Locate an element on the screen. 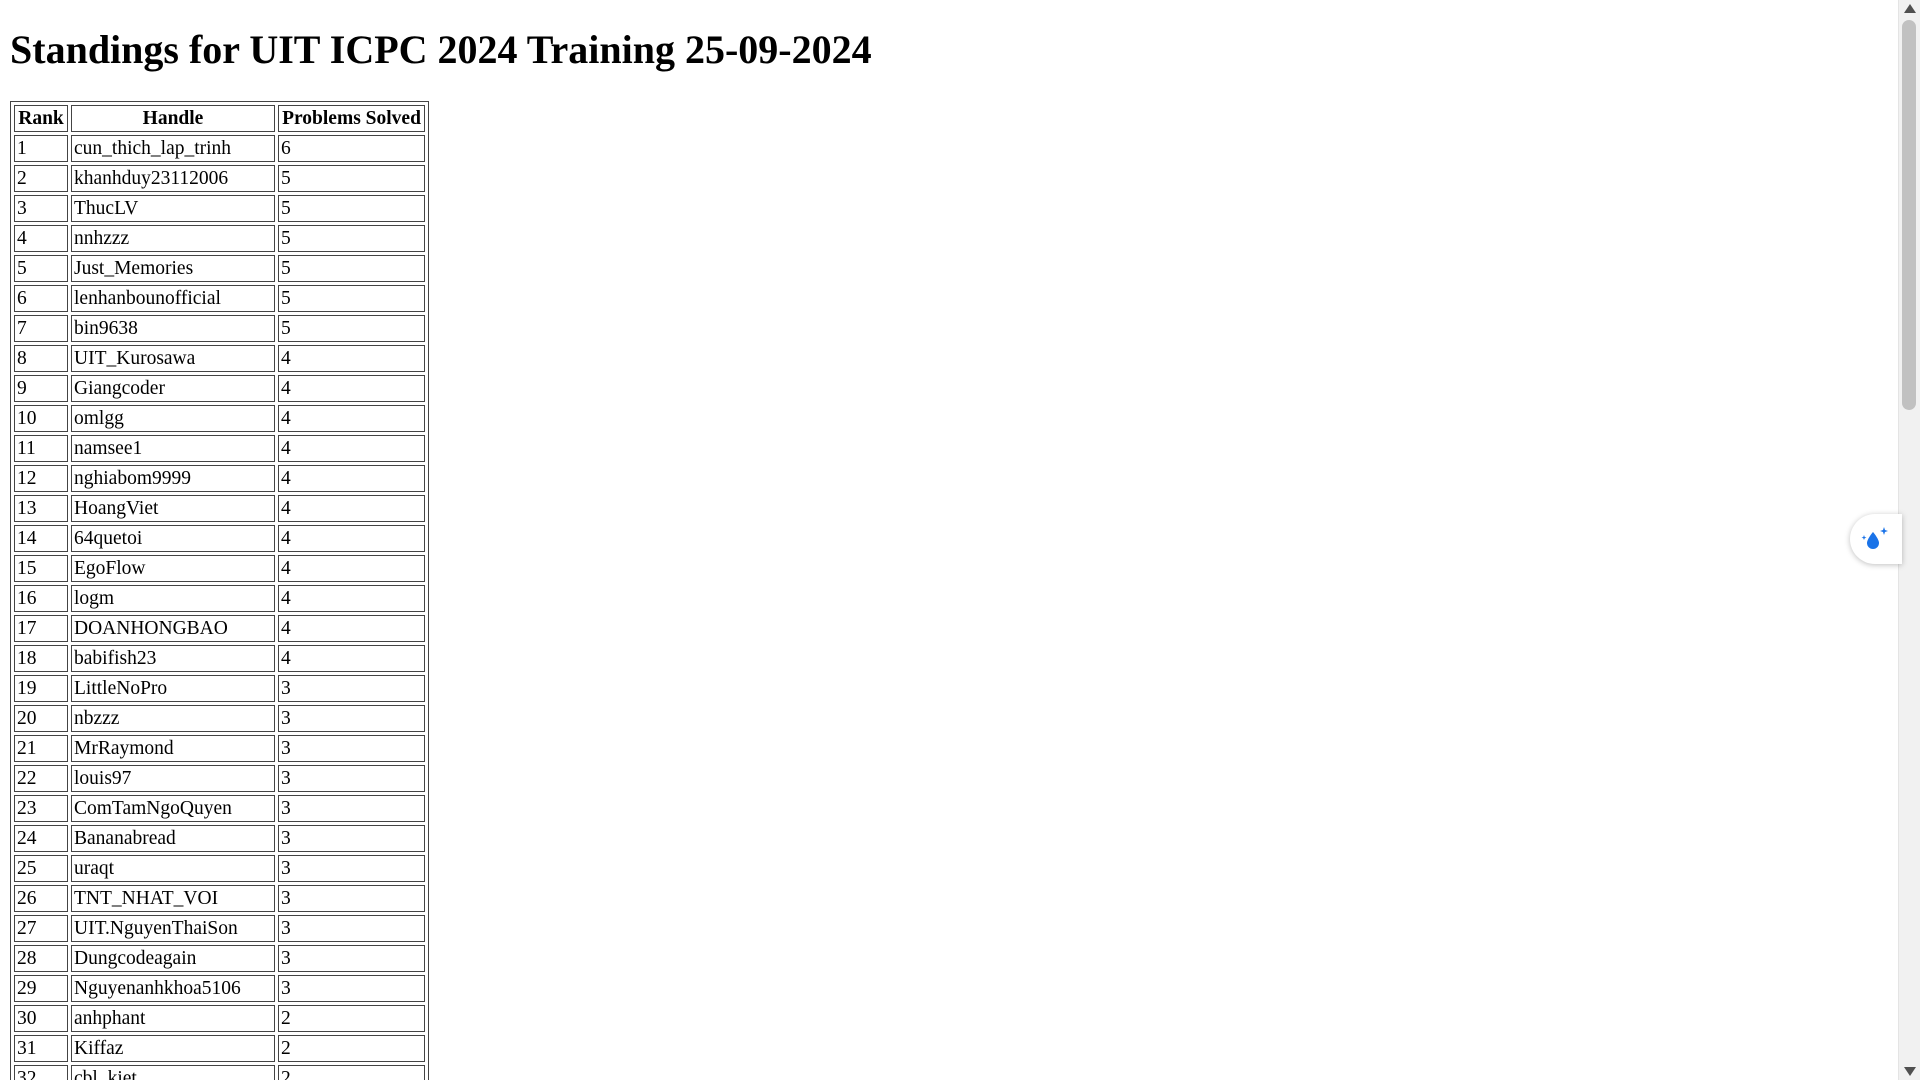 This screenshot has width=1920, height=1080. rank-cell: 28 is located at coordinates (41, 958).